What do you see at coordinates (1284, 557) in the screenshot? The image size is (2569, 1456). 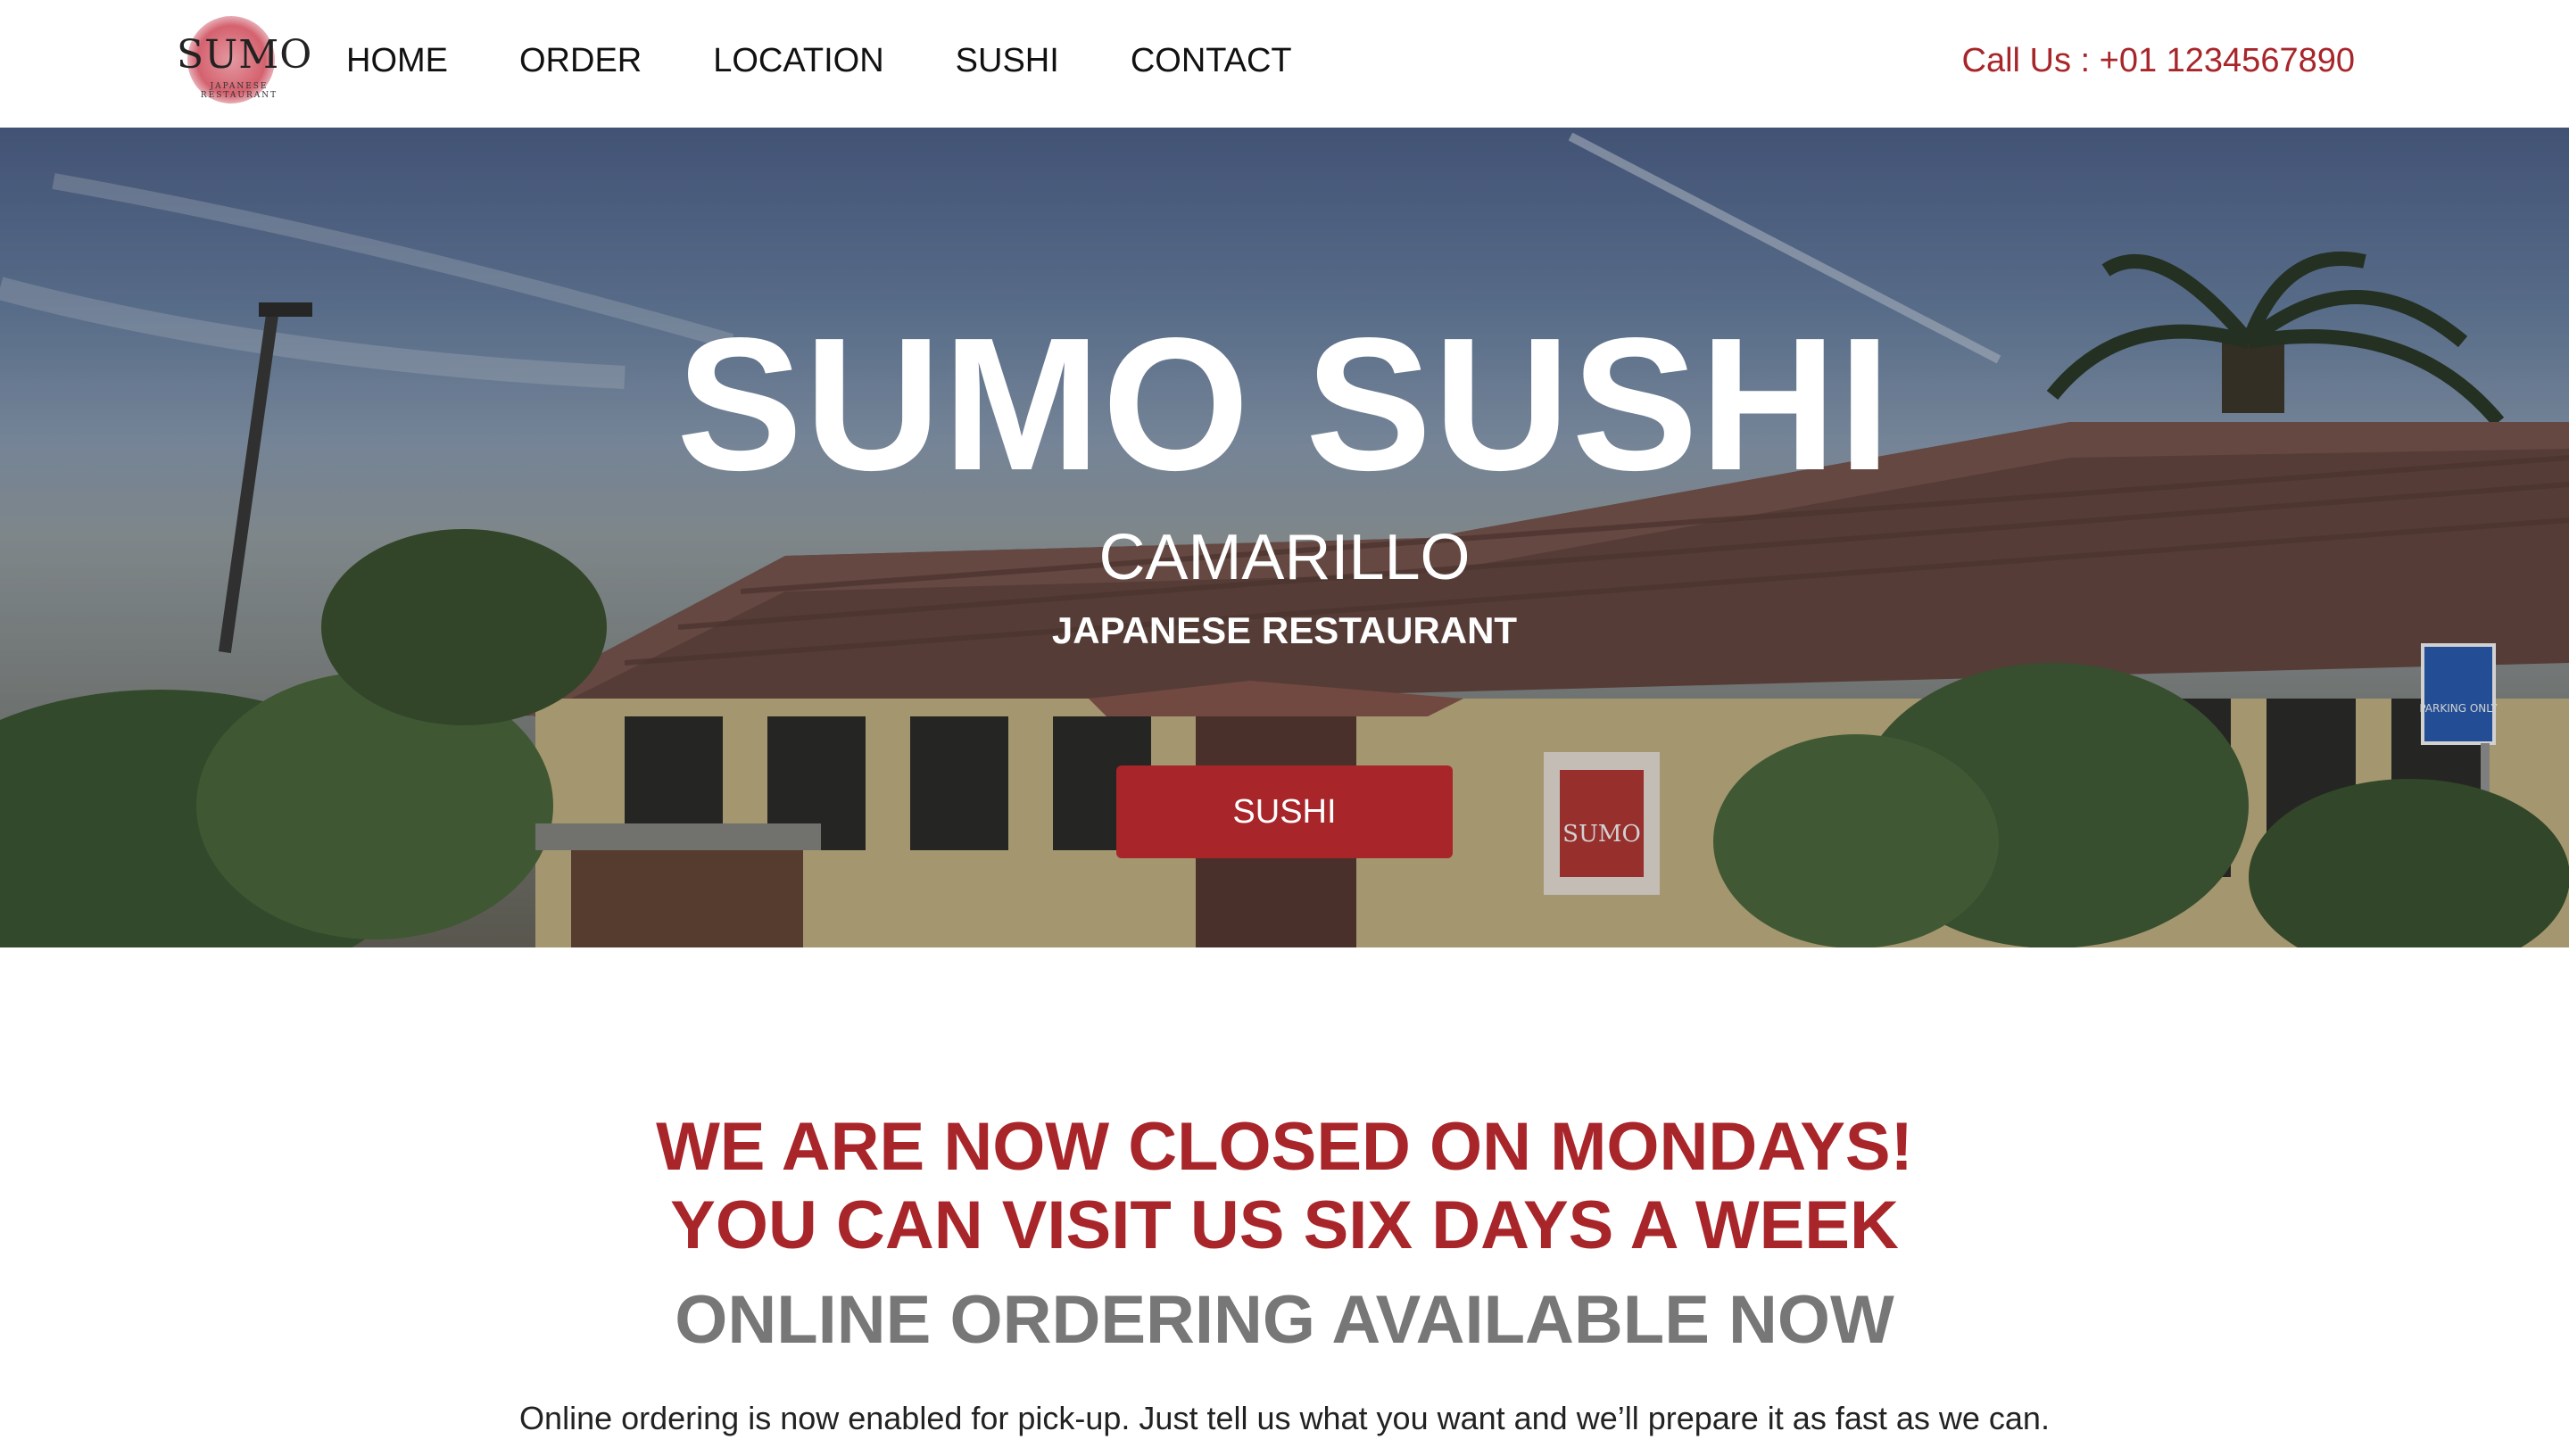 I see `hero-city: CAMARILLO` at bounding box center [1284, 557].